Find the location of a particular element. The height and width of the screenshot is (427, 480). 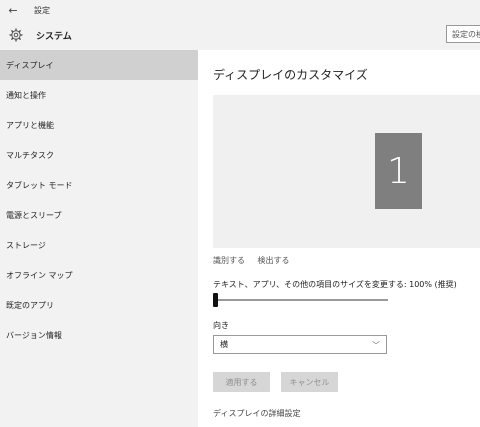

sidebar-item-notifications: 通知と操作 is located at coordinates (99, 95).